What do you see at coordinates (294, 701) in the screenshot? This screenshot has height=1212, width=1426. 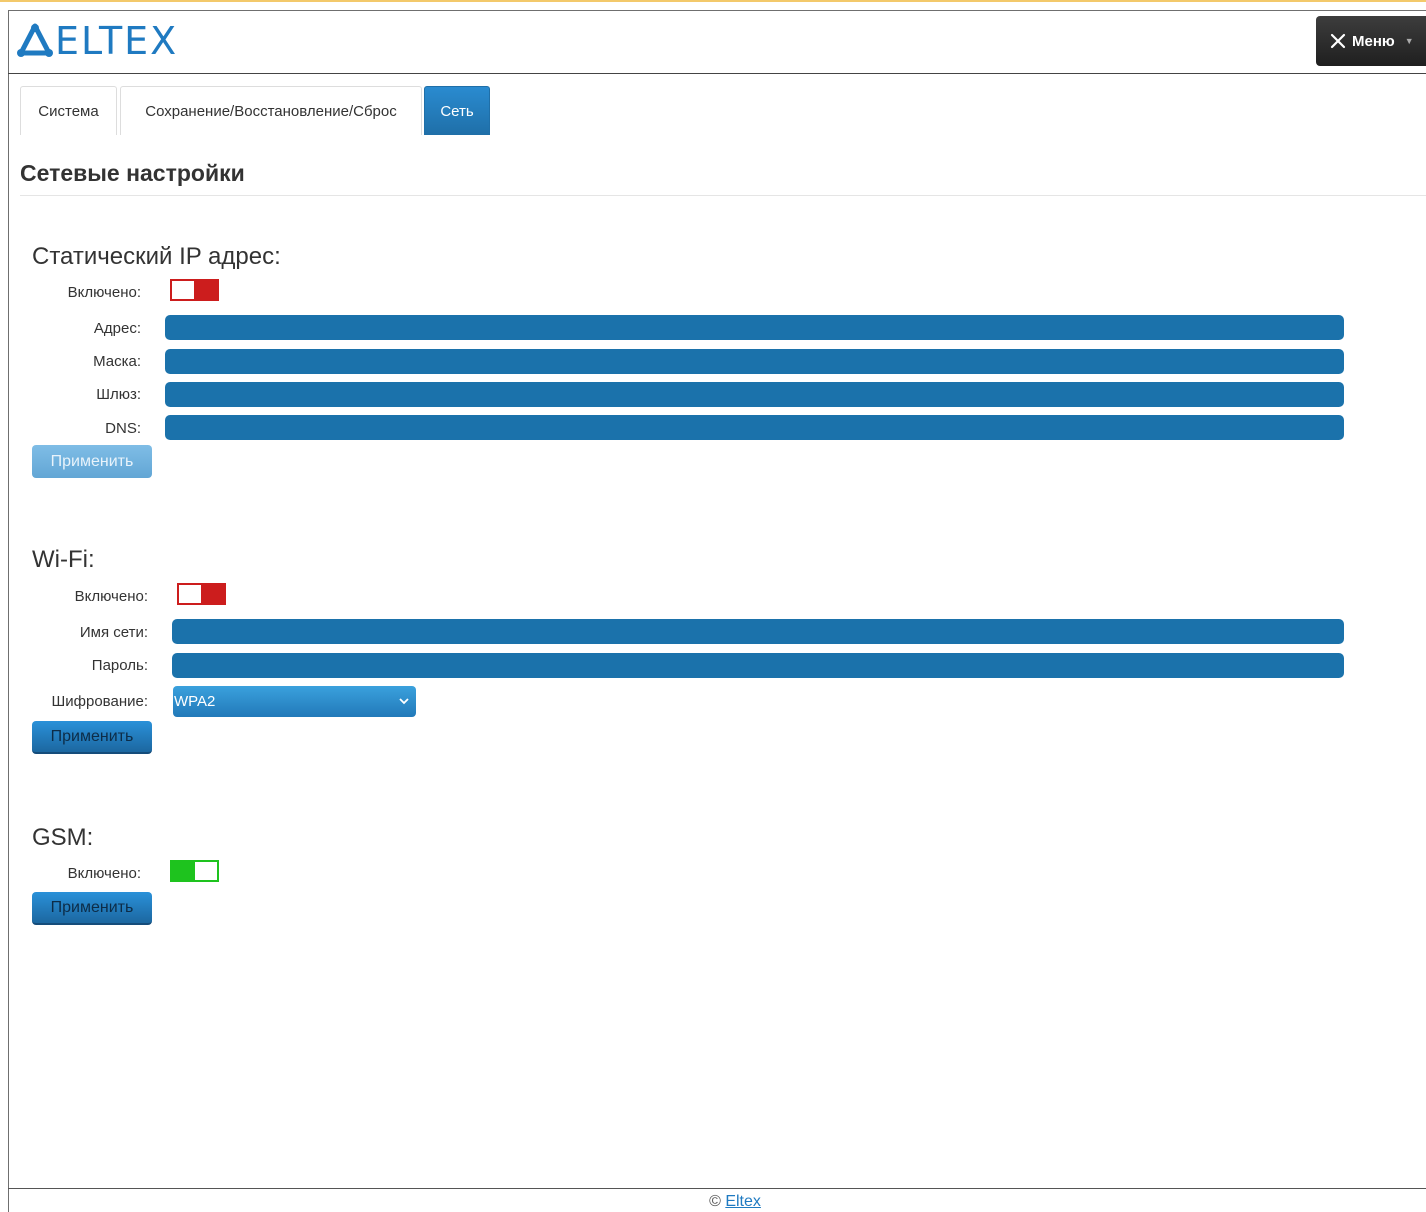 I see `encryption-select: WPA2` at bounding box center [294, 701].